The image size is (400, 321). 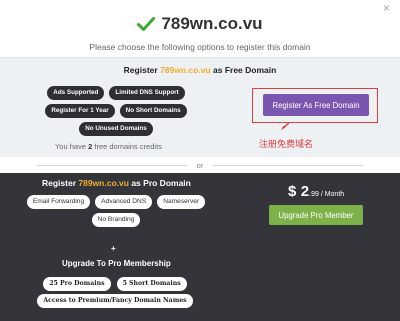 I want to click on pro-heading: Register 789wn.co.vu as Pro Domain, so click(x=116, y=183).